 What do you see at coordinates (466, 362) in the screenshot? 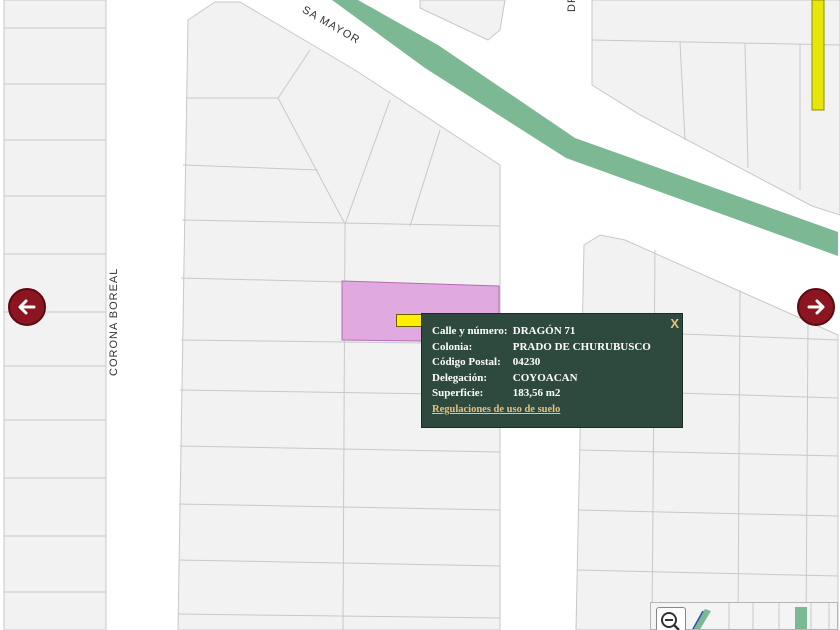
I see `cp-label: Código Postal:` at bounding box center [466, 362].